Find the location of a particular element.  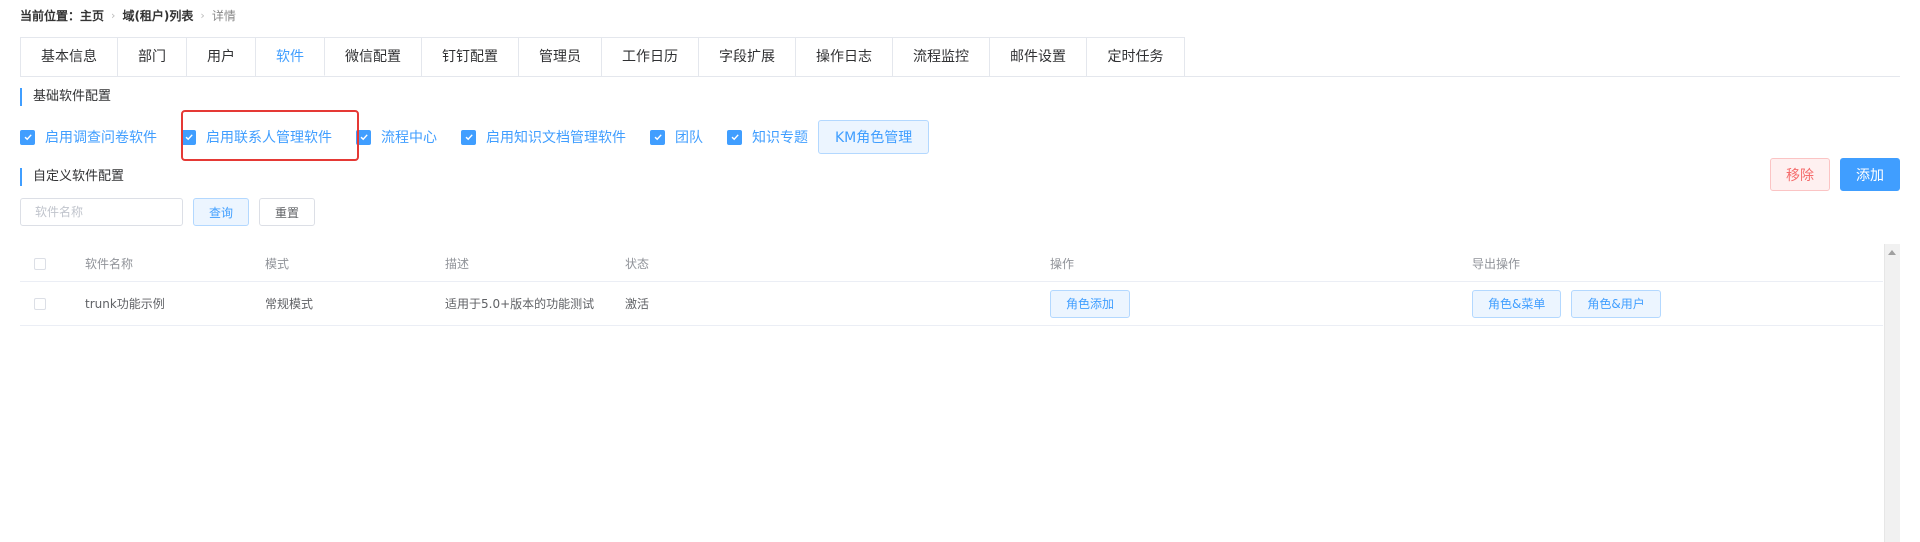

header-mode: 模式 is located at coordinates (277, 264).